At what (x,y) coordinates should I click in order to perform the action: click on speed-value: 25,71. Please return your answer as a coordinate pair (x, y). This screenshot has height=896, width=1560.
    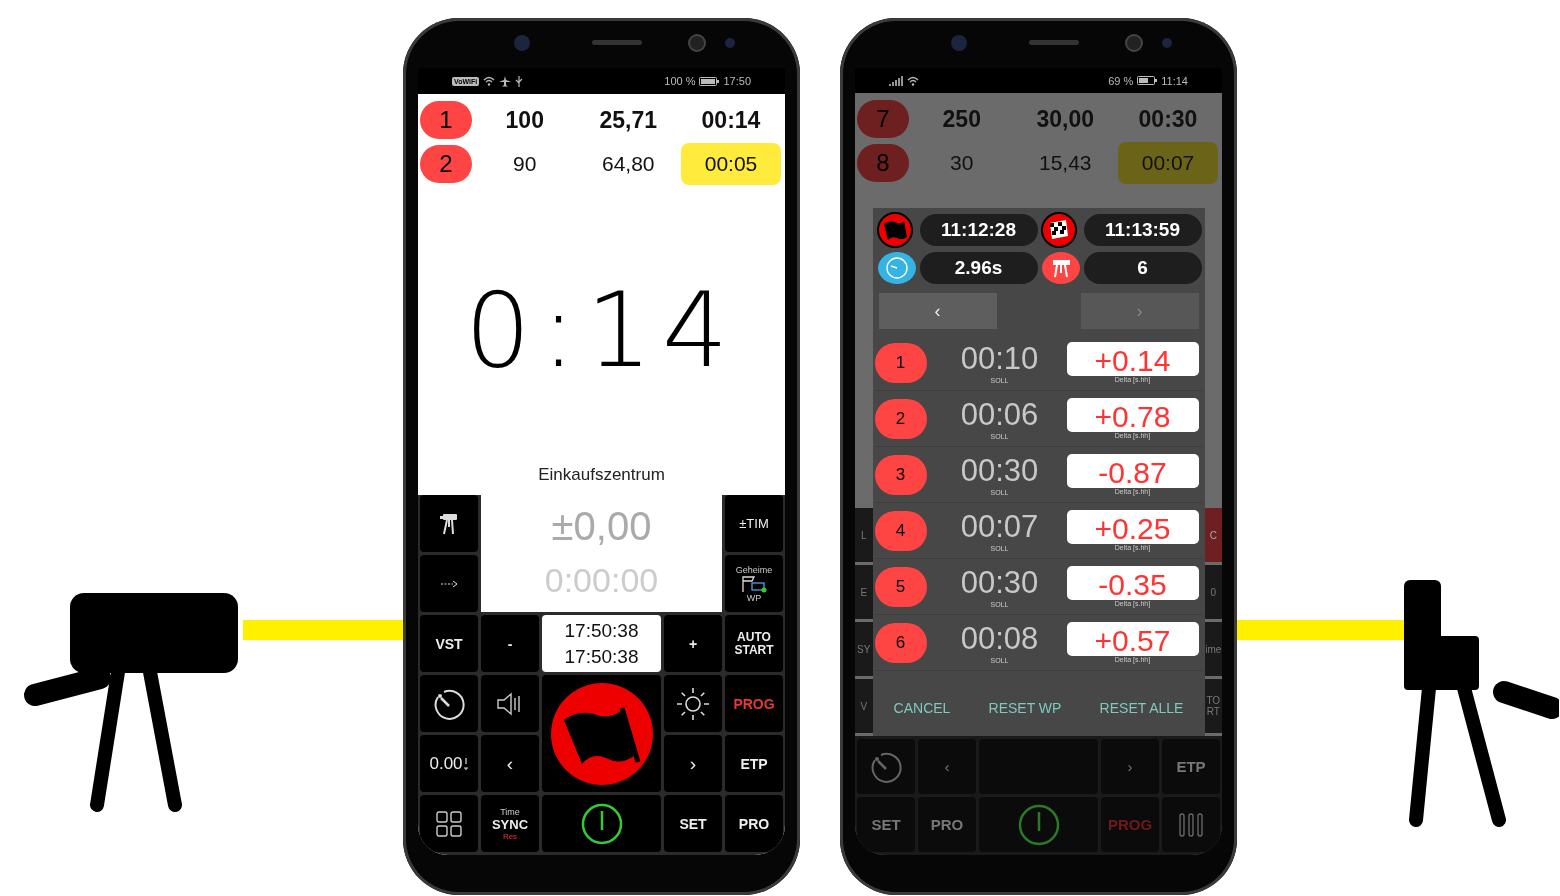
    Looking at the image, I should click on (628, 120).